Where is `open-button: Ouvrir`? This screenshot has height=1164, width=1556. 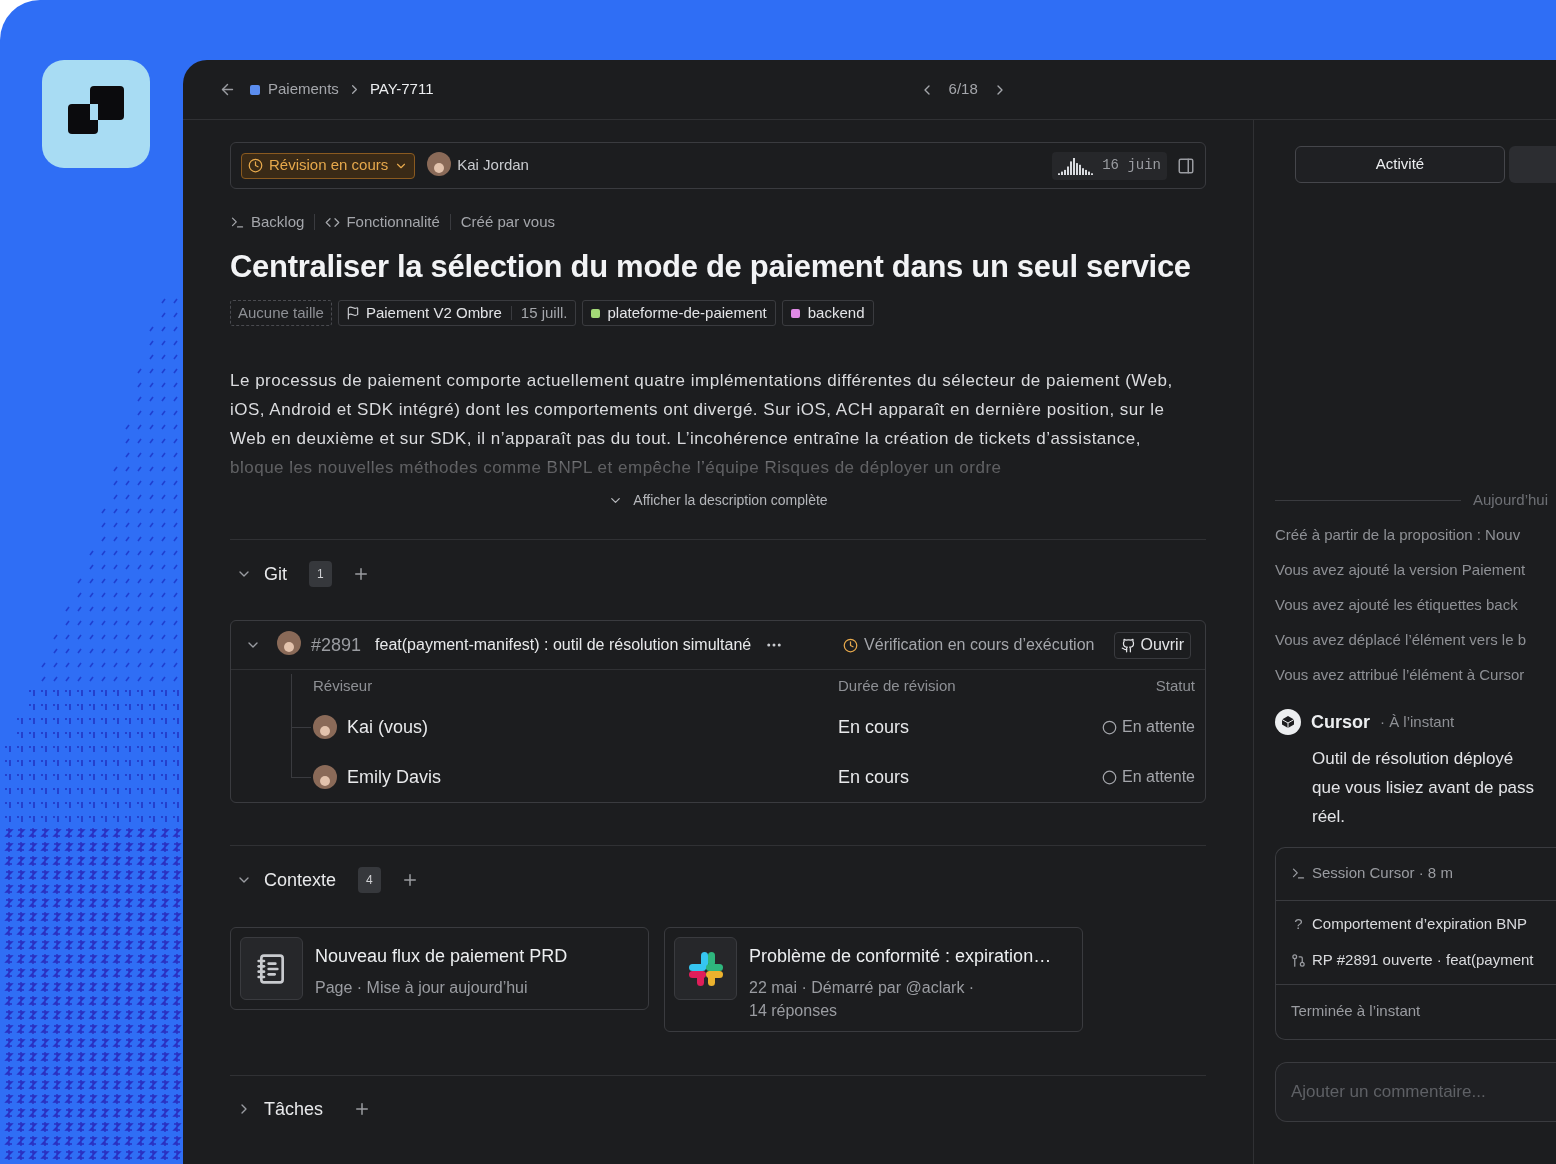 open-button: Ouvrir is located at coordinates (1152, 645).